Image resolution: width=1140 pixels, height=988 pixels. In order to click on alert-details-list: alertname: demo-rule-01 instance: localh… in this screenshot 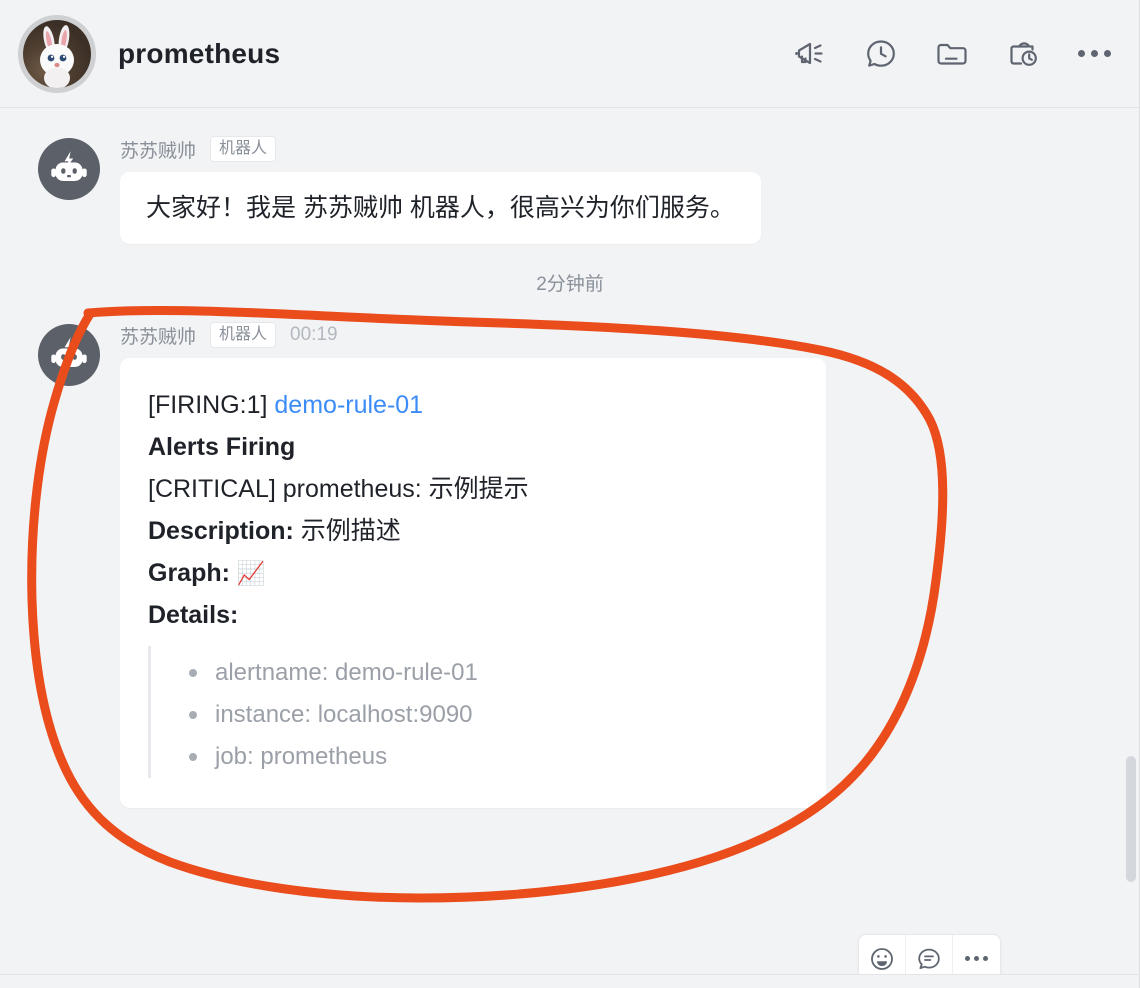, I will do `click(473, 712)`.